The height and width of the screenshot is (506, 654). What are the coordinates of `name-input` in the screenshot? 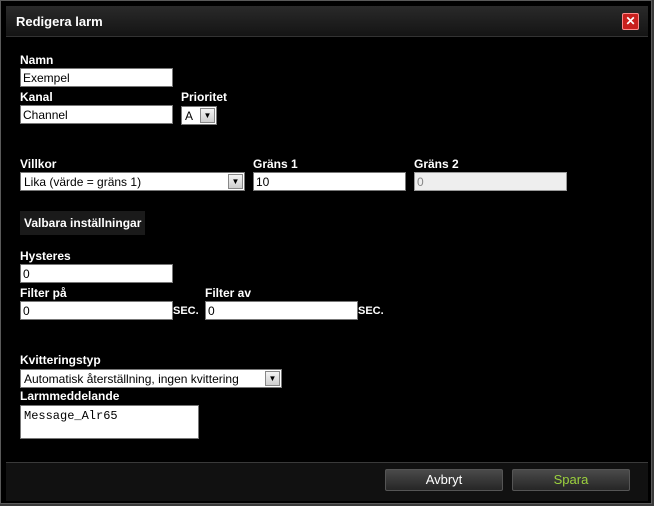 It's located at (96, 77).